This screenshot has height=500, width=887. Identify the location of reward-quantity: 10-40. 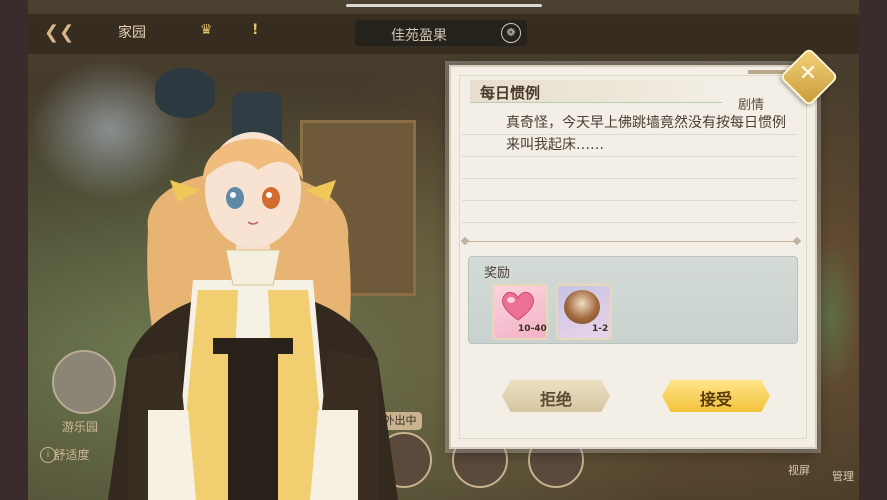
(532, 329).